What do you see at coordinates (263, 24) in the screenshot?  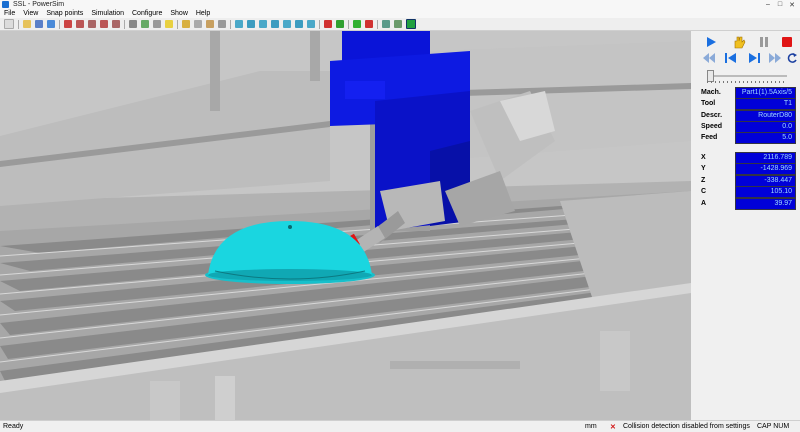 I see `view-top-icon` at bounding box center [263, 24].